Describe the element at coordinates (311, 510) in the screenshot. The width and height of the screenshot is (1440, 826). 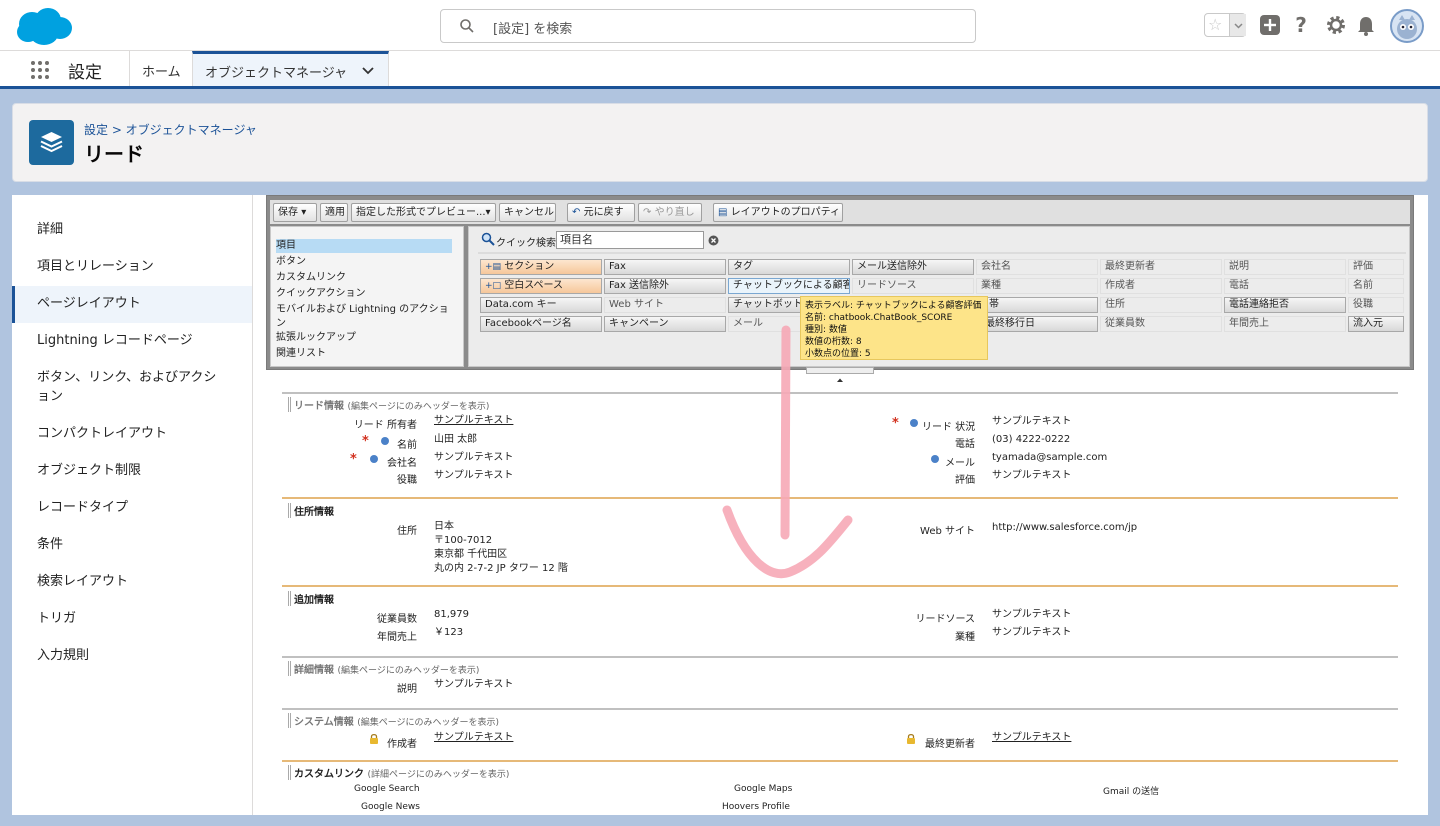
I see `section-address: 住所情報` at that location.